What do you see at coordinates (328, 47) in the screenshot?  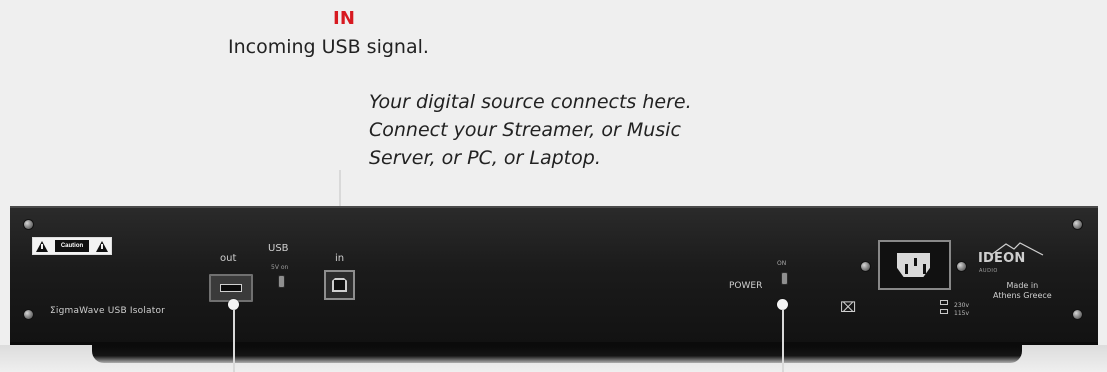 I see `in-description: Incoming USB signal.` at bounding box center [328, 47].